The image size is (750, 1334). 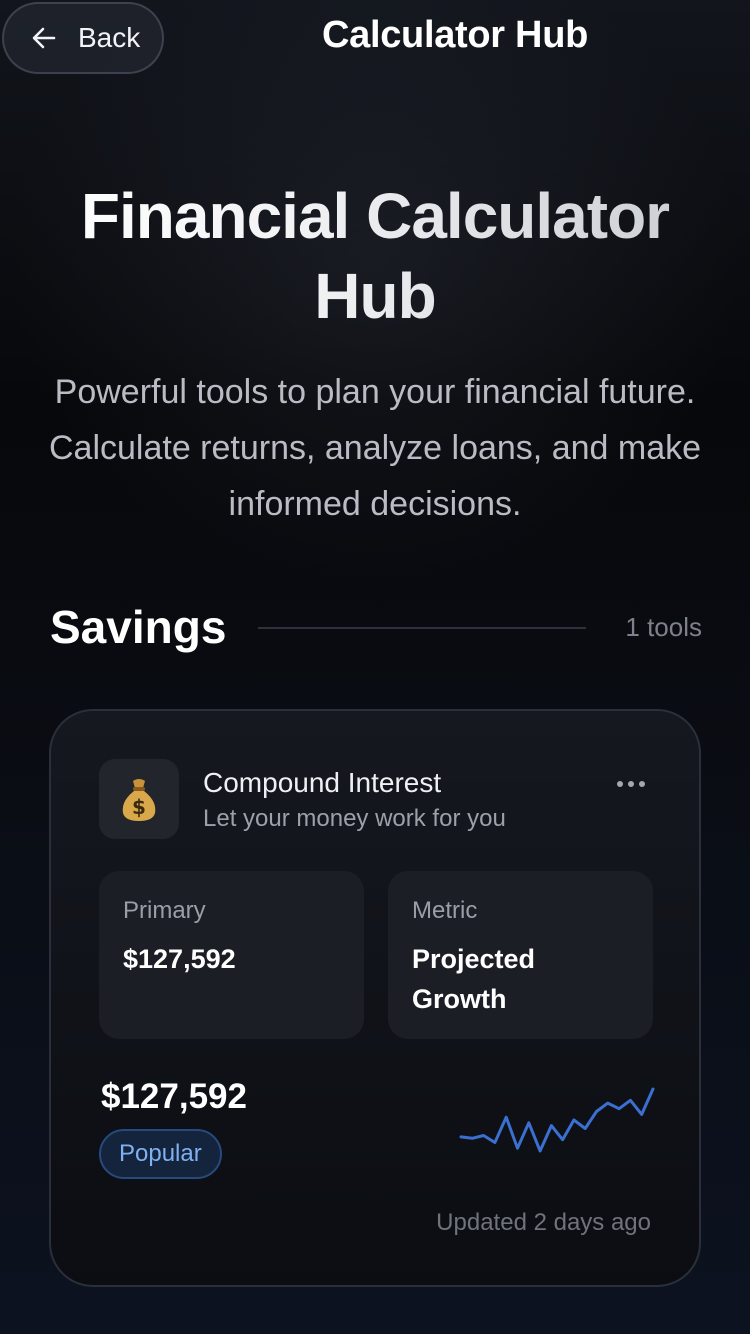 I want to click on section-tool-count: 1 tools, so click(x=663, y=627).